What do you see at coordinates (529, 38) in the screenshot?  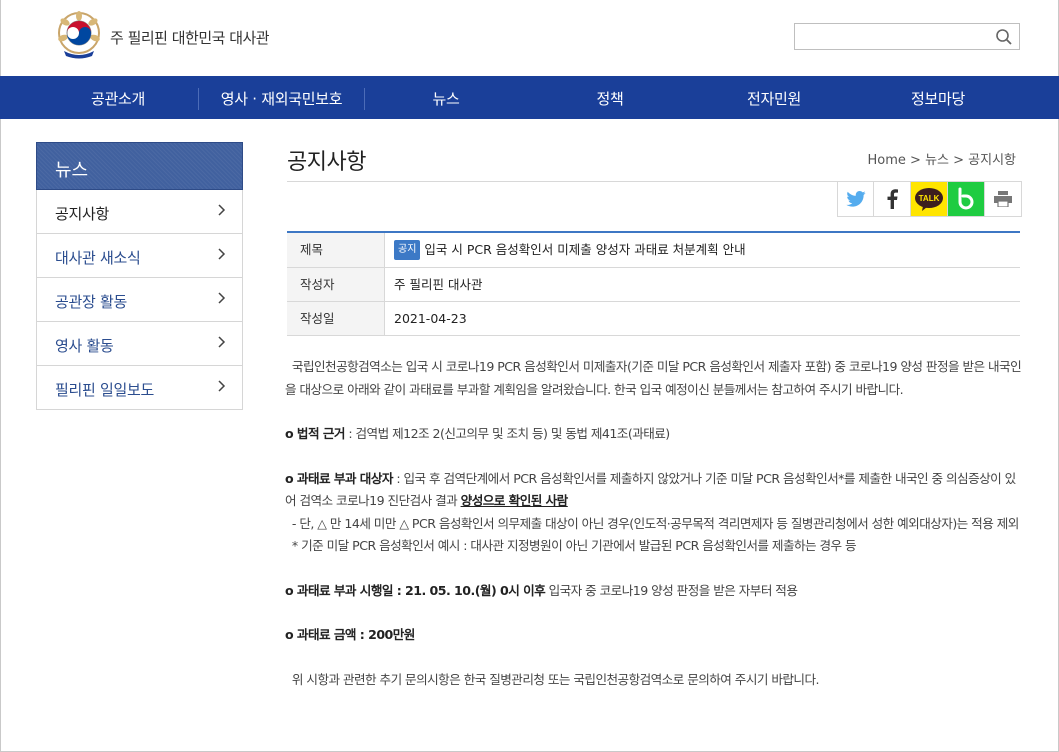 I see `header: 주 필리핀 대한민국 대사관` at bounding box center [529, 38].